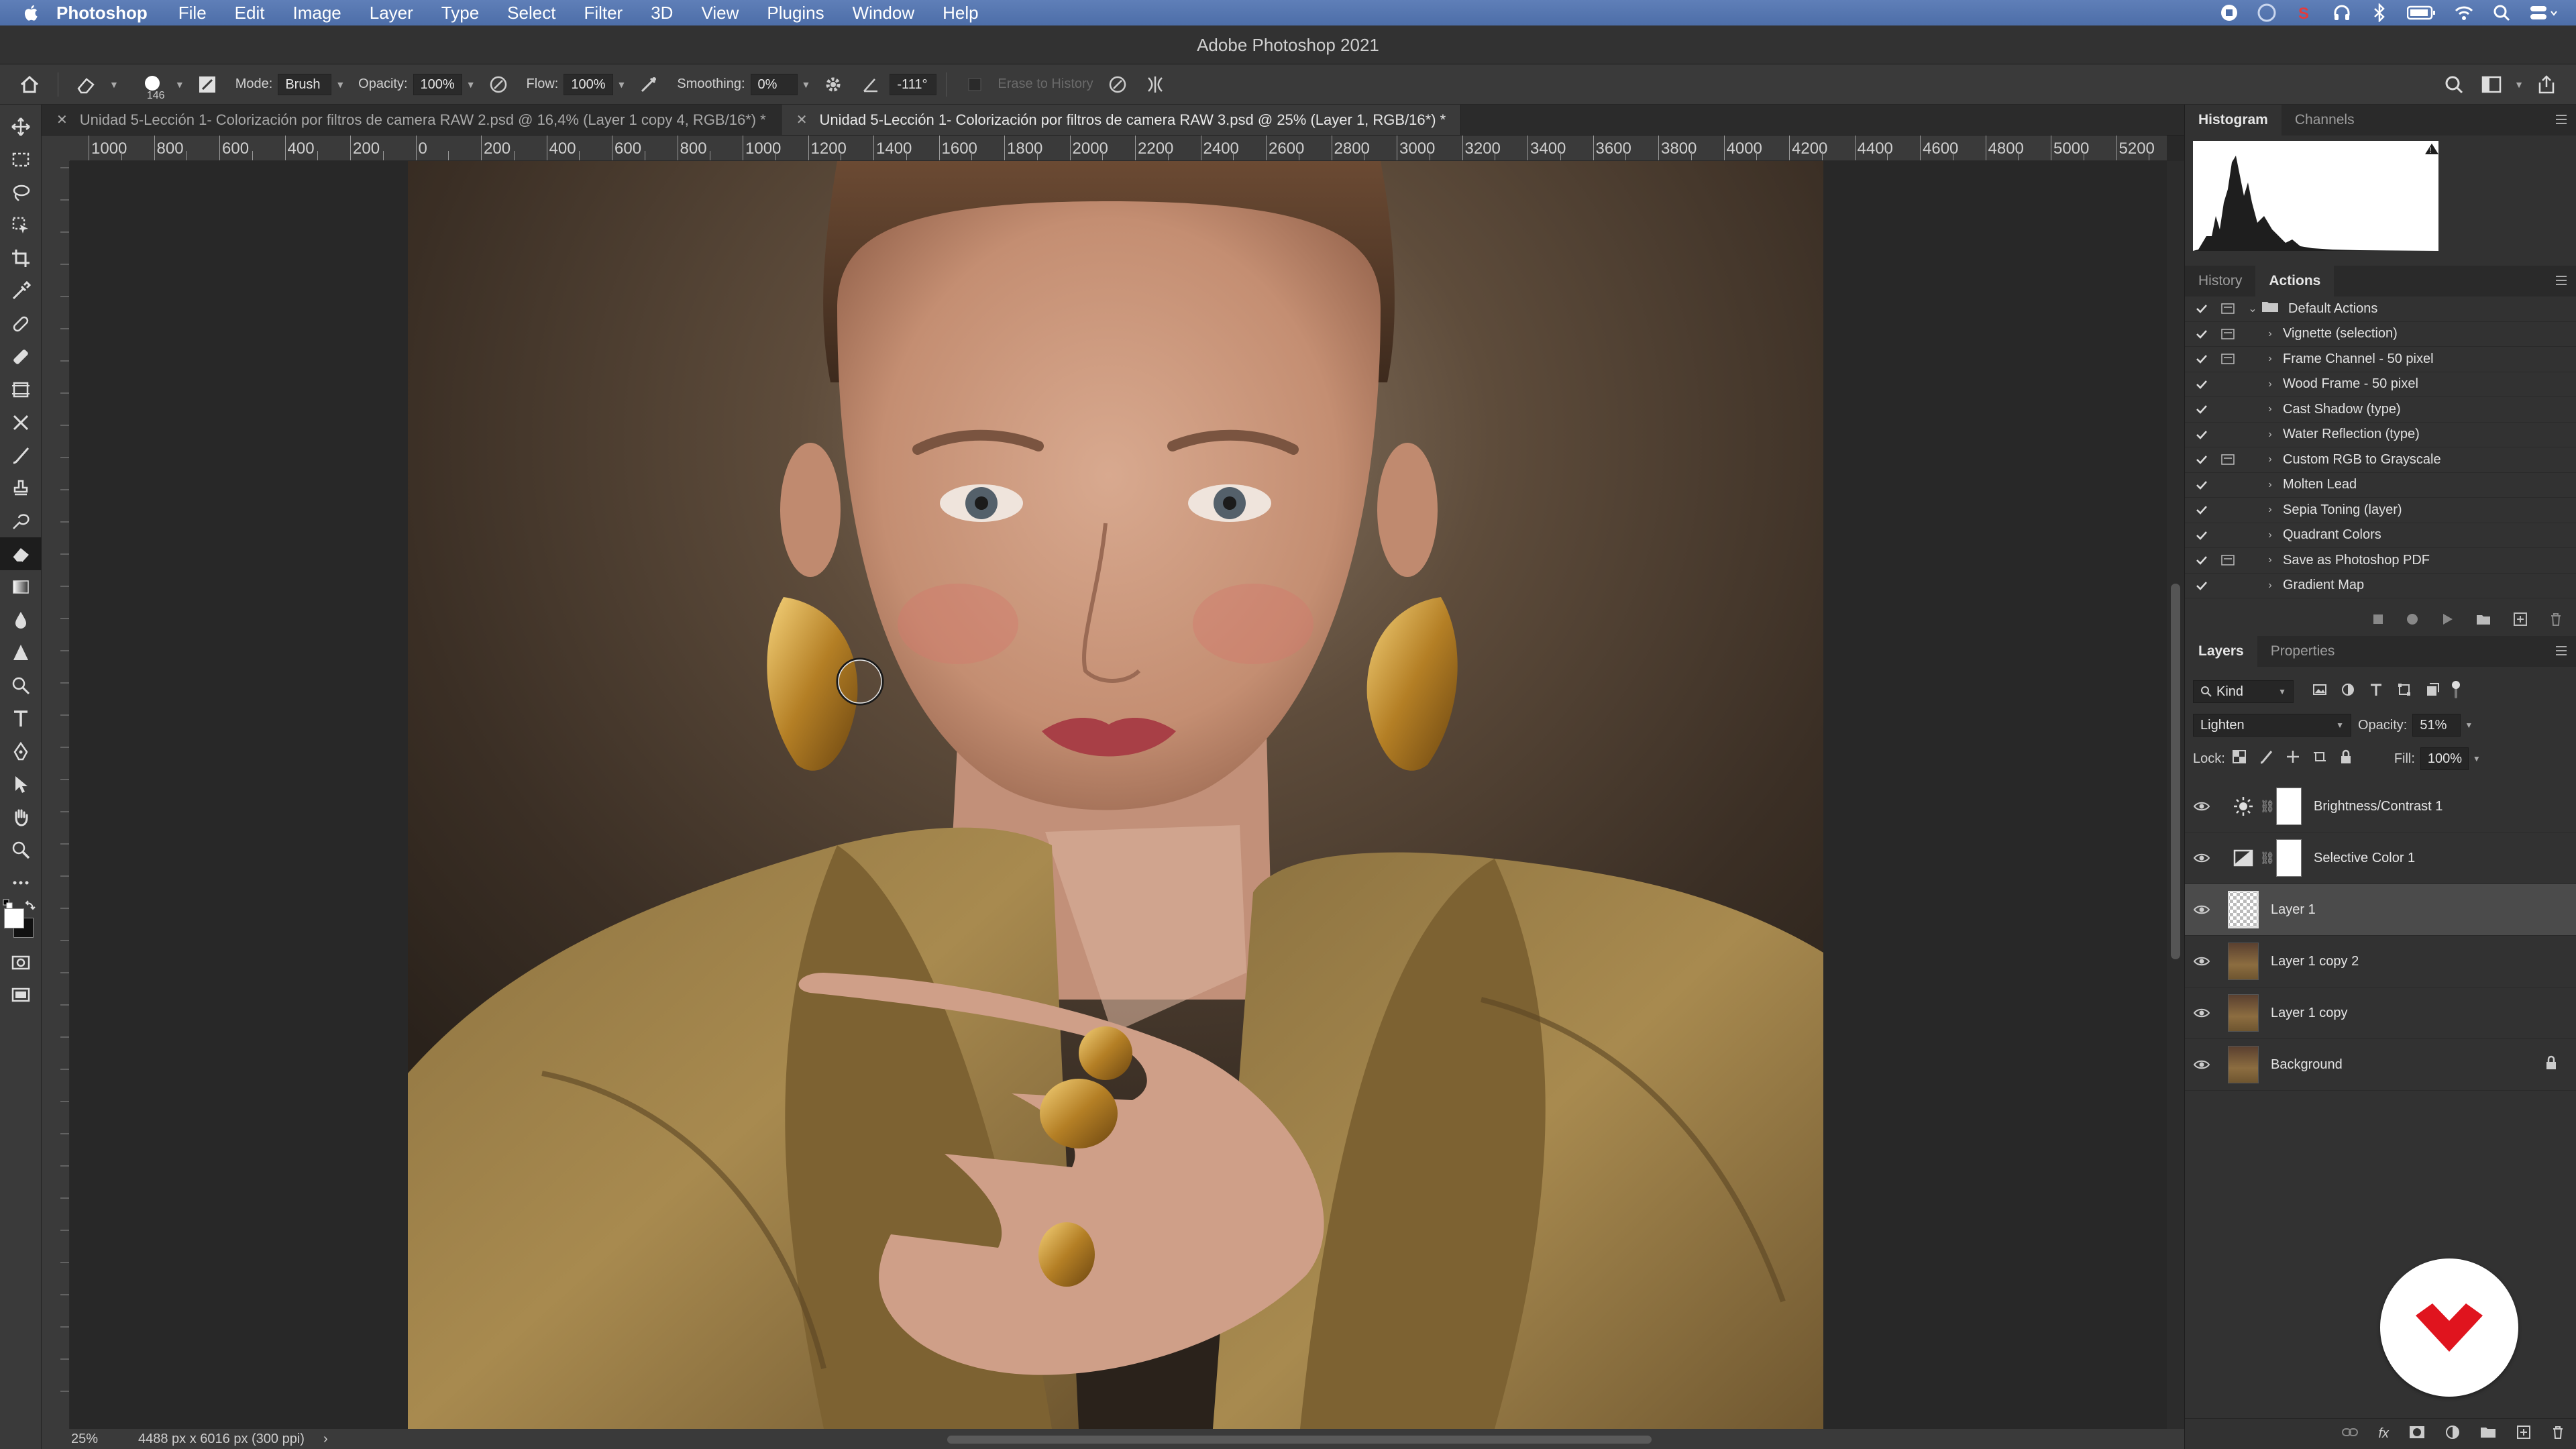 The width and height of the screenshot is (2576, 1449). Describe the element at coordinates (2293, 758) in the screenshot. I see `lock-position-icon` at that location.